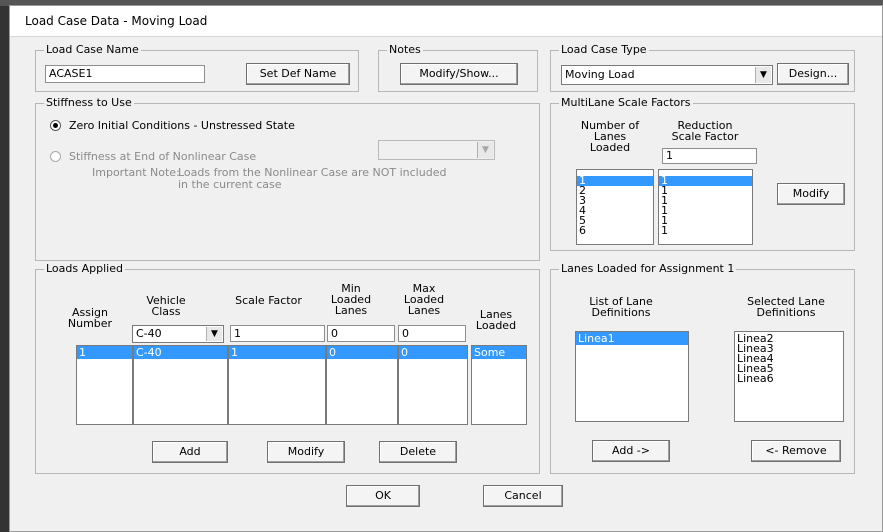 This screenshot has width=883, height=532. Describe the element at coordinates (610, 147) in the screenshot. I see `number-of-lanes-header-3: Loaded` at that location.